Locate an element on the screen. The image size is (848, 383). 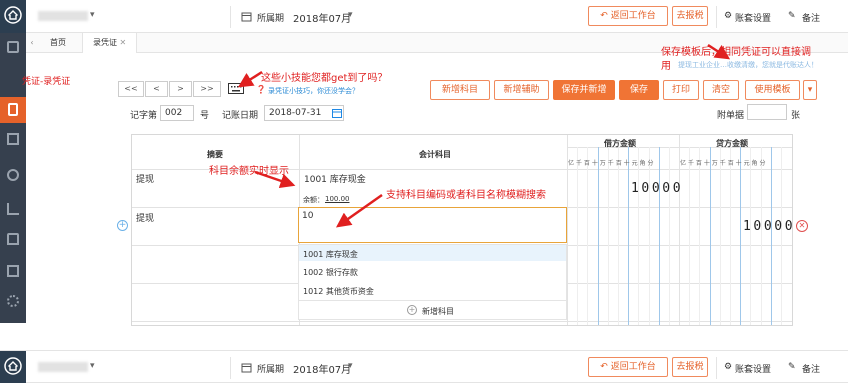
template-annotation: 保存模板后，相同凭证可以直接调 is located at coordinates (736, 52).